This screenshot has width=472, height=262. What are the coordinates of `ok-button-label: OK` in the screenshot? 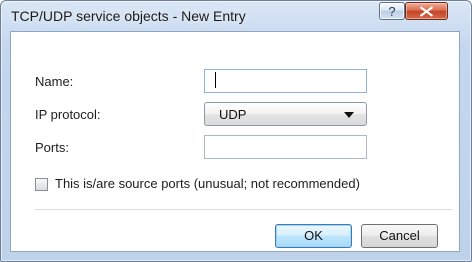 It's located at (313, 235).